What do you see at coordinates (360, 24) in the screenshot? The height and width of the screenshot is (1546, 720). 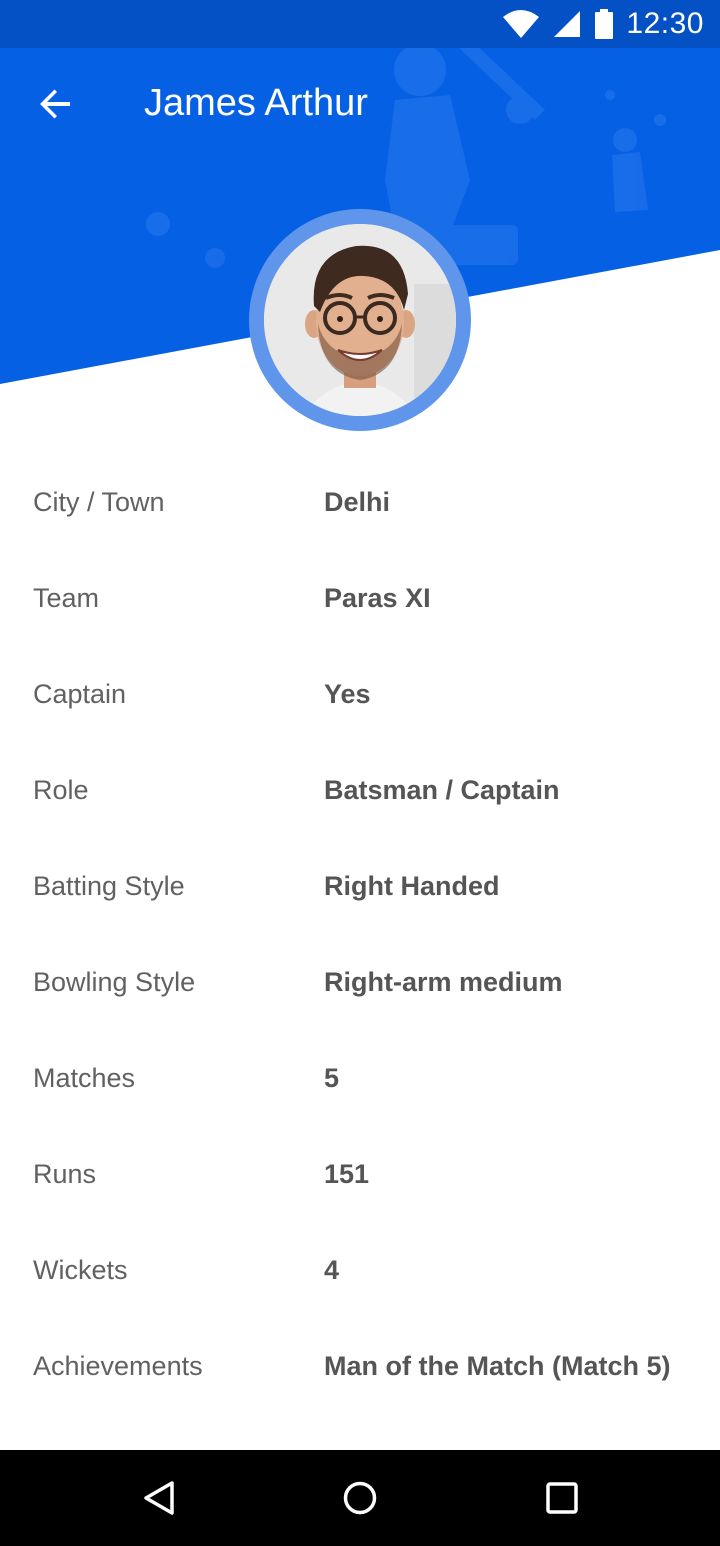 I see `status-bar: 12:30` at bounding box center [360, 24].